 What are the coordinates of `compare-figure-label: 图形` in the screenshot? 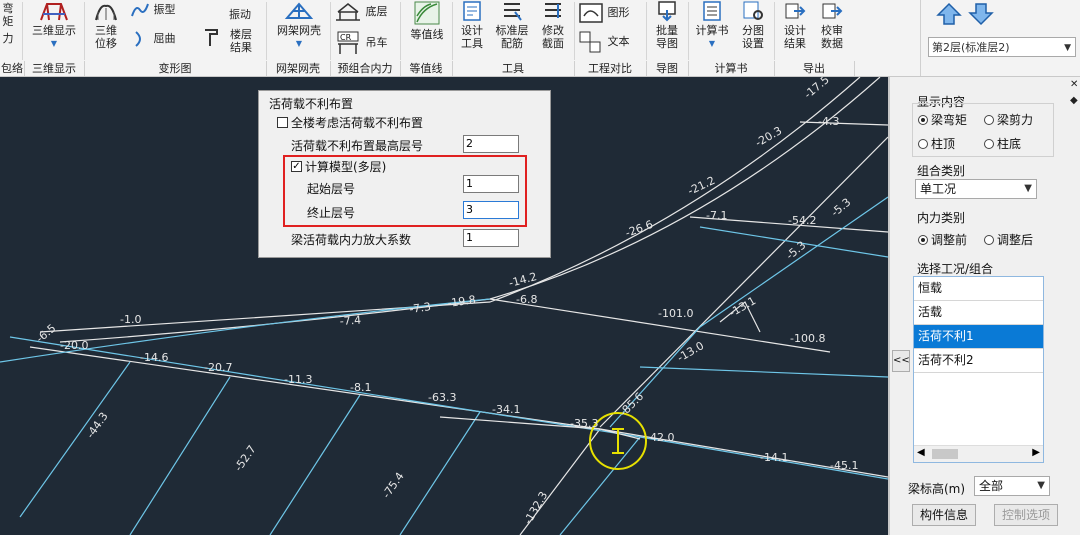 It's located at (618, 12).